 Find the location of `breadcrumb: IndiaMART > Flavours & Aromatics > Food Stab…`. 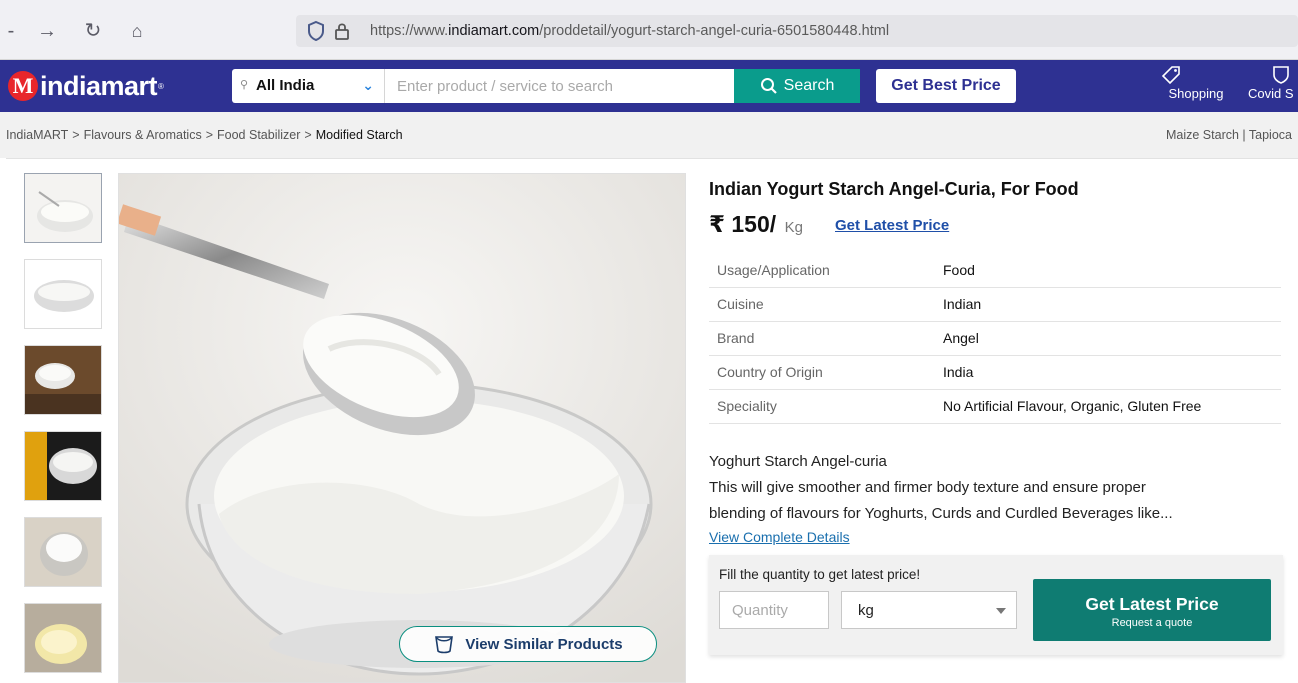

breadcrumb: IndiaMART > Flavours & Aromatics > Food Stab… is located at coordinates (204, 135).